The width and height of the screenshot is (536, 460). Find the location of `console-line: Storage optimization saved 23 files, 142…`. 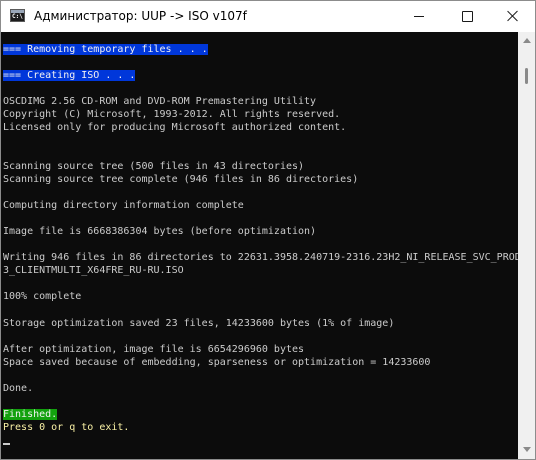

console-line: Storage optimization saved 23 files, 142… is located at coordinates (199, 323).